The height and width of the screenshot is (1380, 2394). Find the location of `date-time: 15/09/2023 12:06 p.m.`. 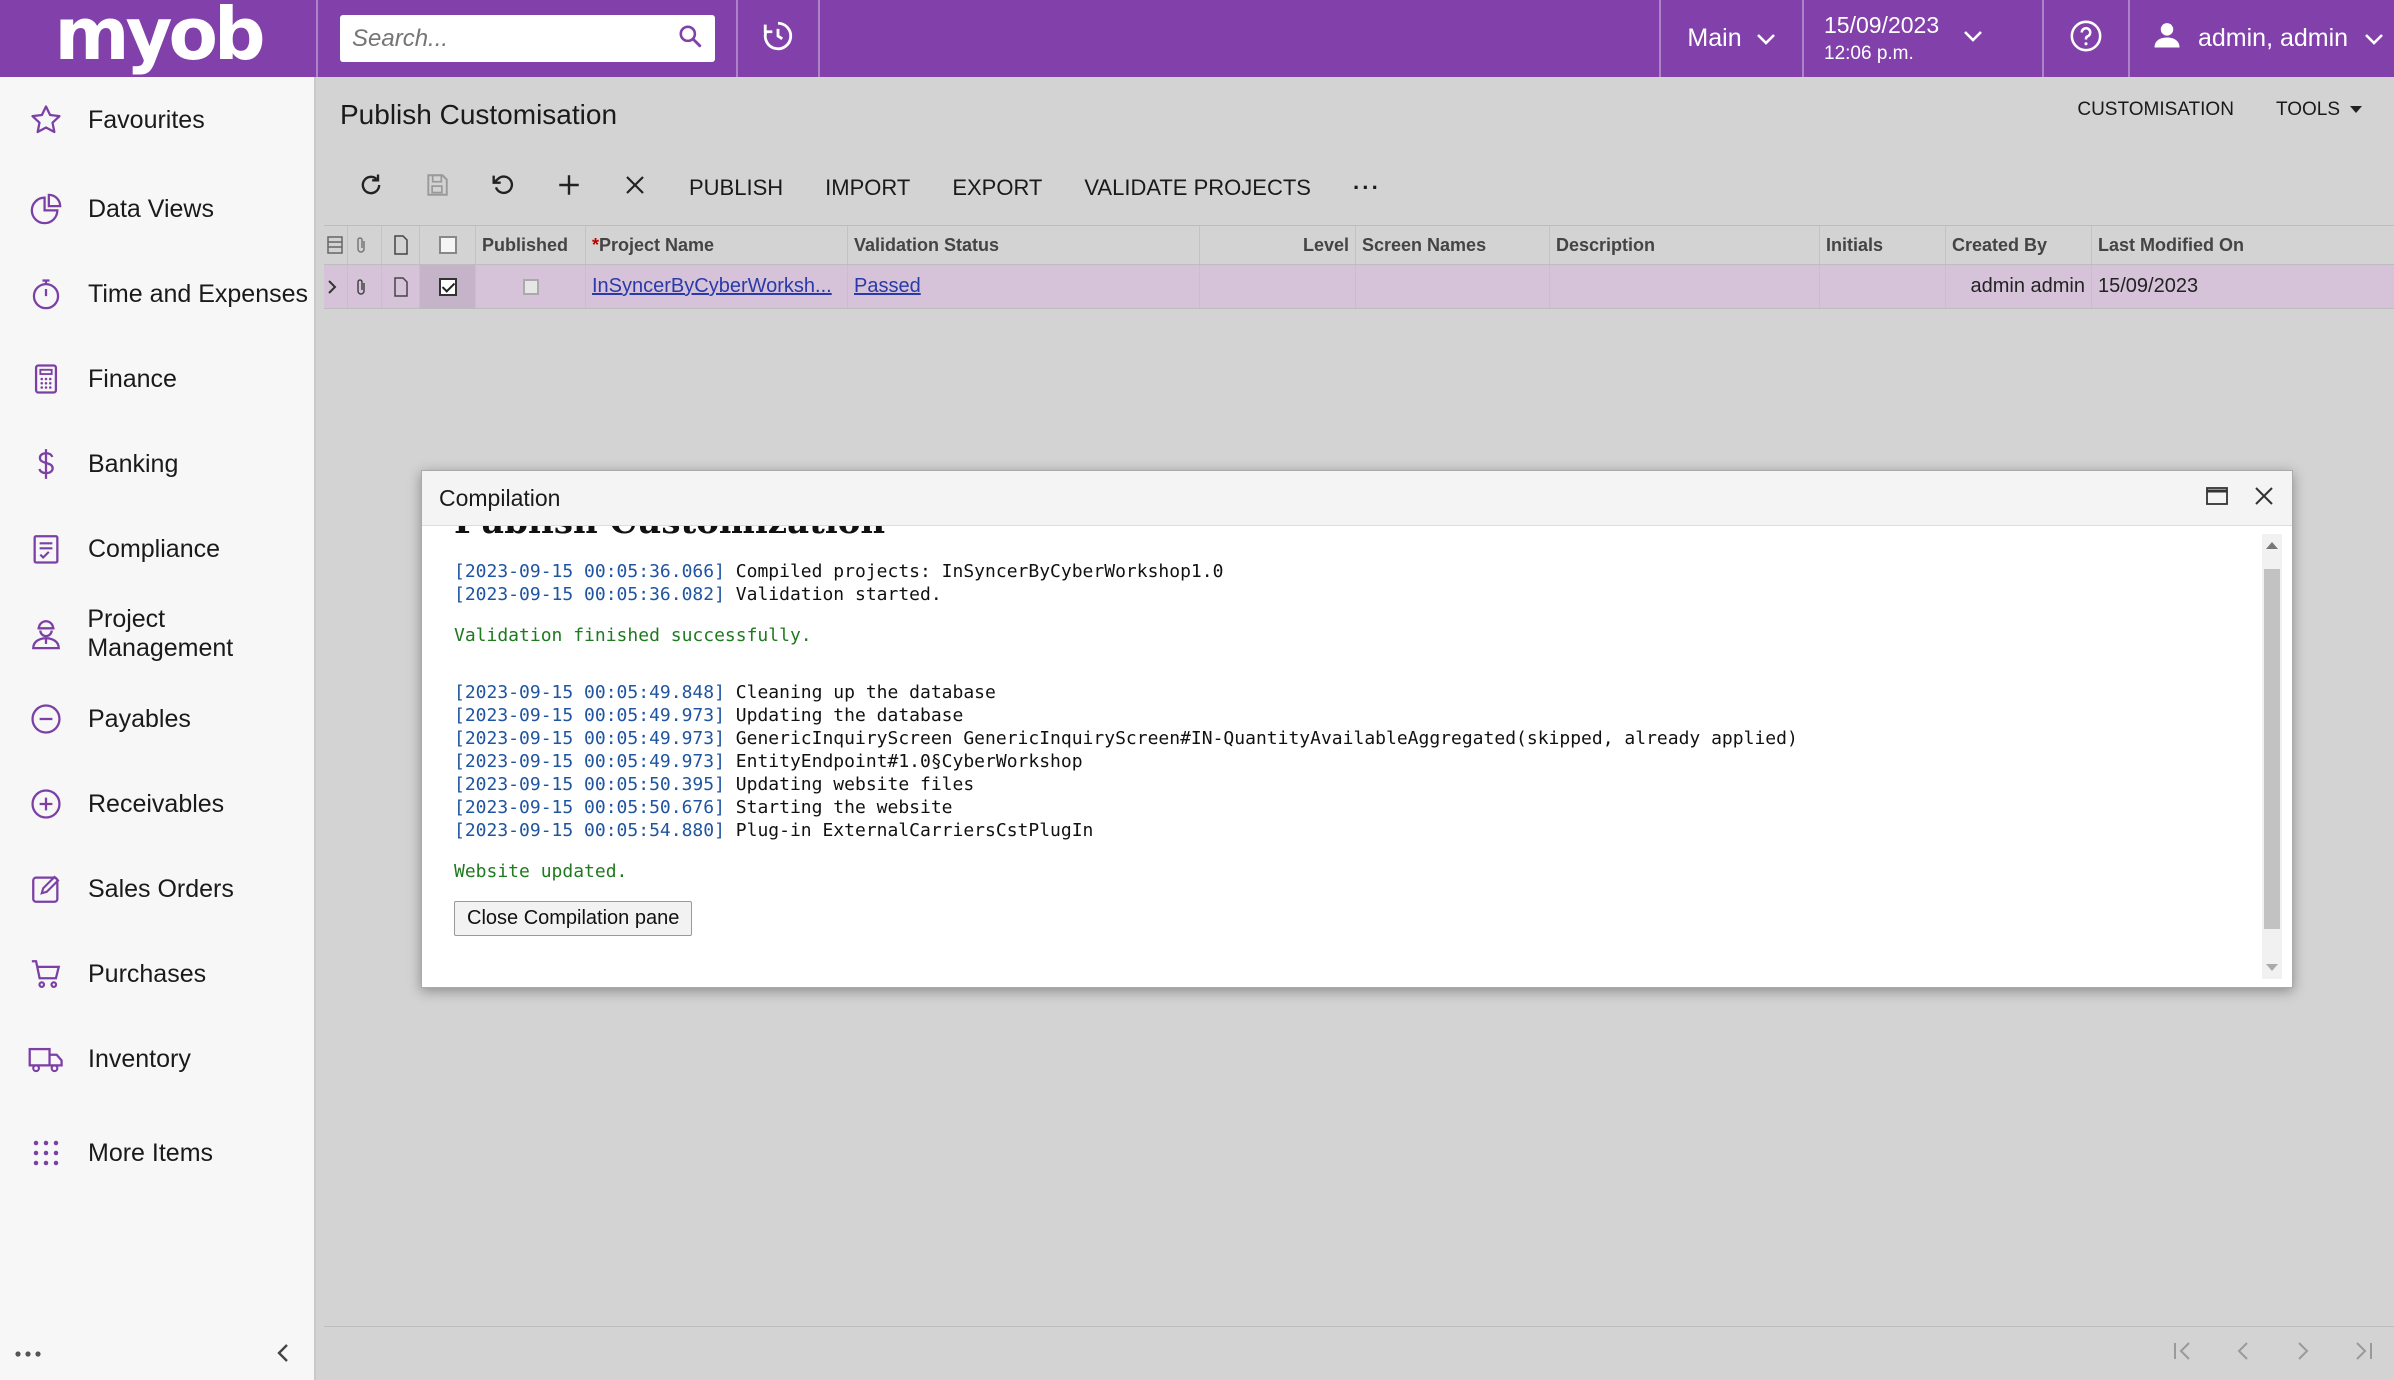

date-time: 15/09/2023 12:06 p.m. is located at coordinates (1881, 38).